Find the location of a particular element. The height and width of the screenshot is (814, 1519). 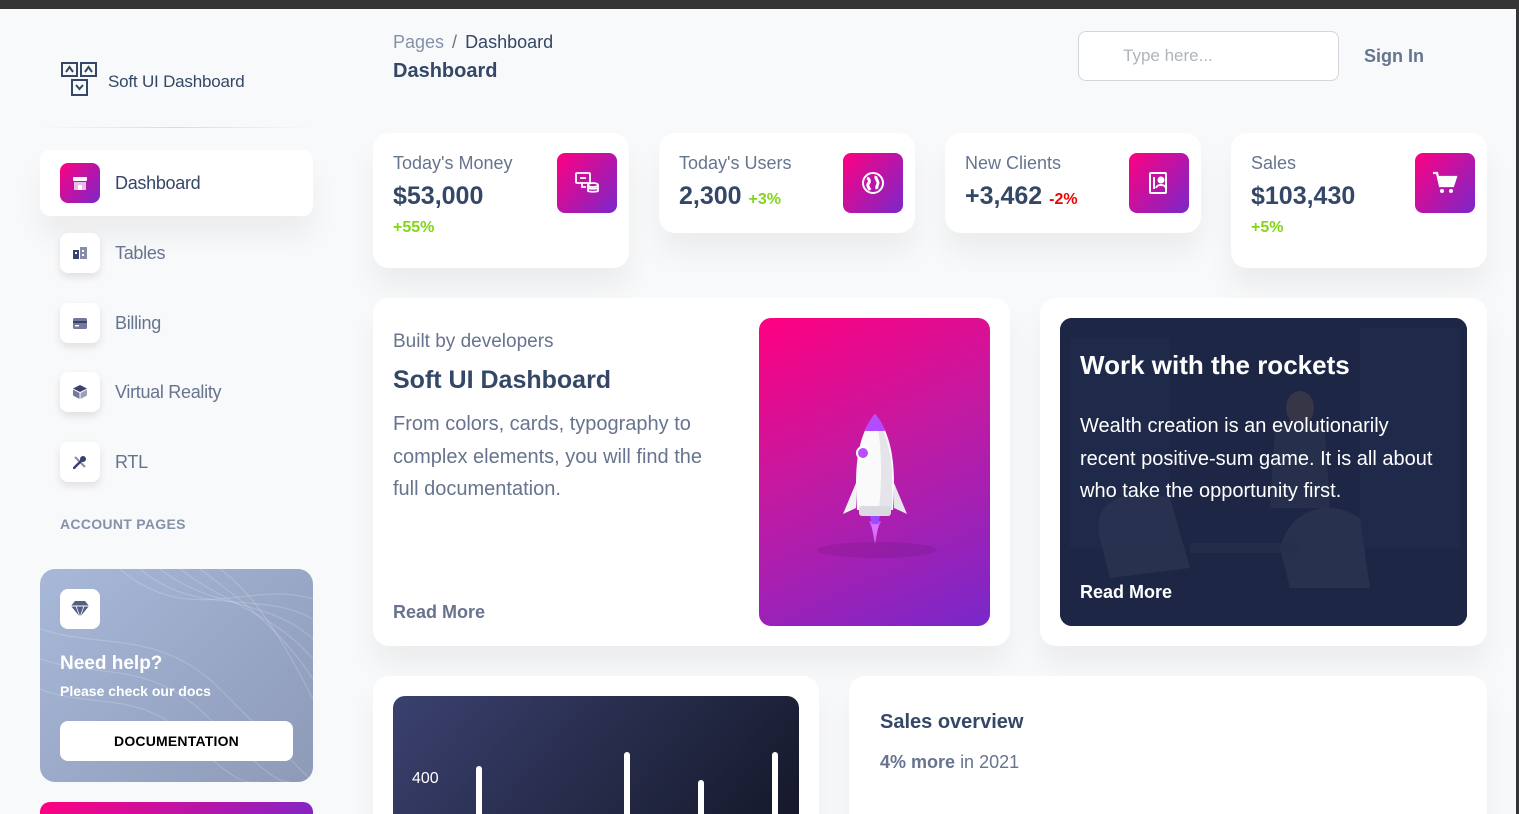

stat-change: -2% is located at coordinates (1063, 199).